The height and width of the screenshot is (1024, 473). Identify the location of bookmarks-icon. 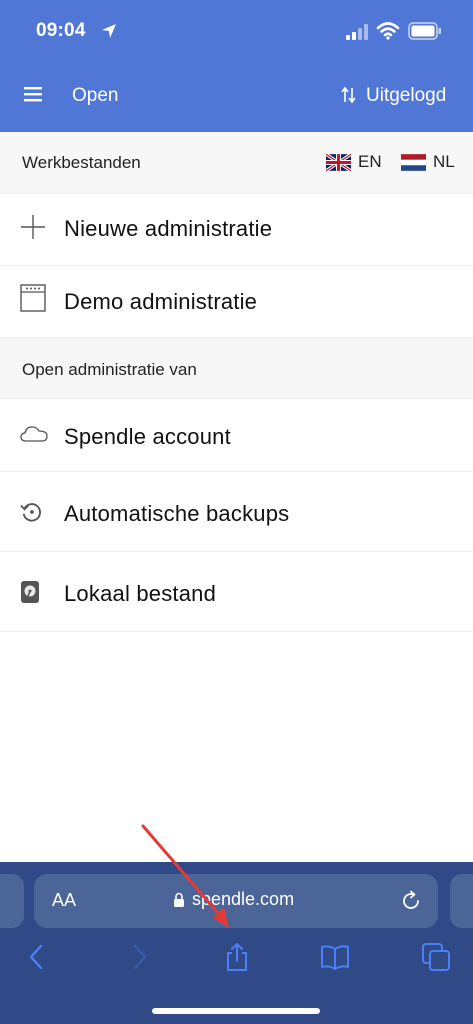
(335, 957).